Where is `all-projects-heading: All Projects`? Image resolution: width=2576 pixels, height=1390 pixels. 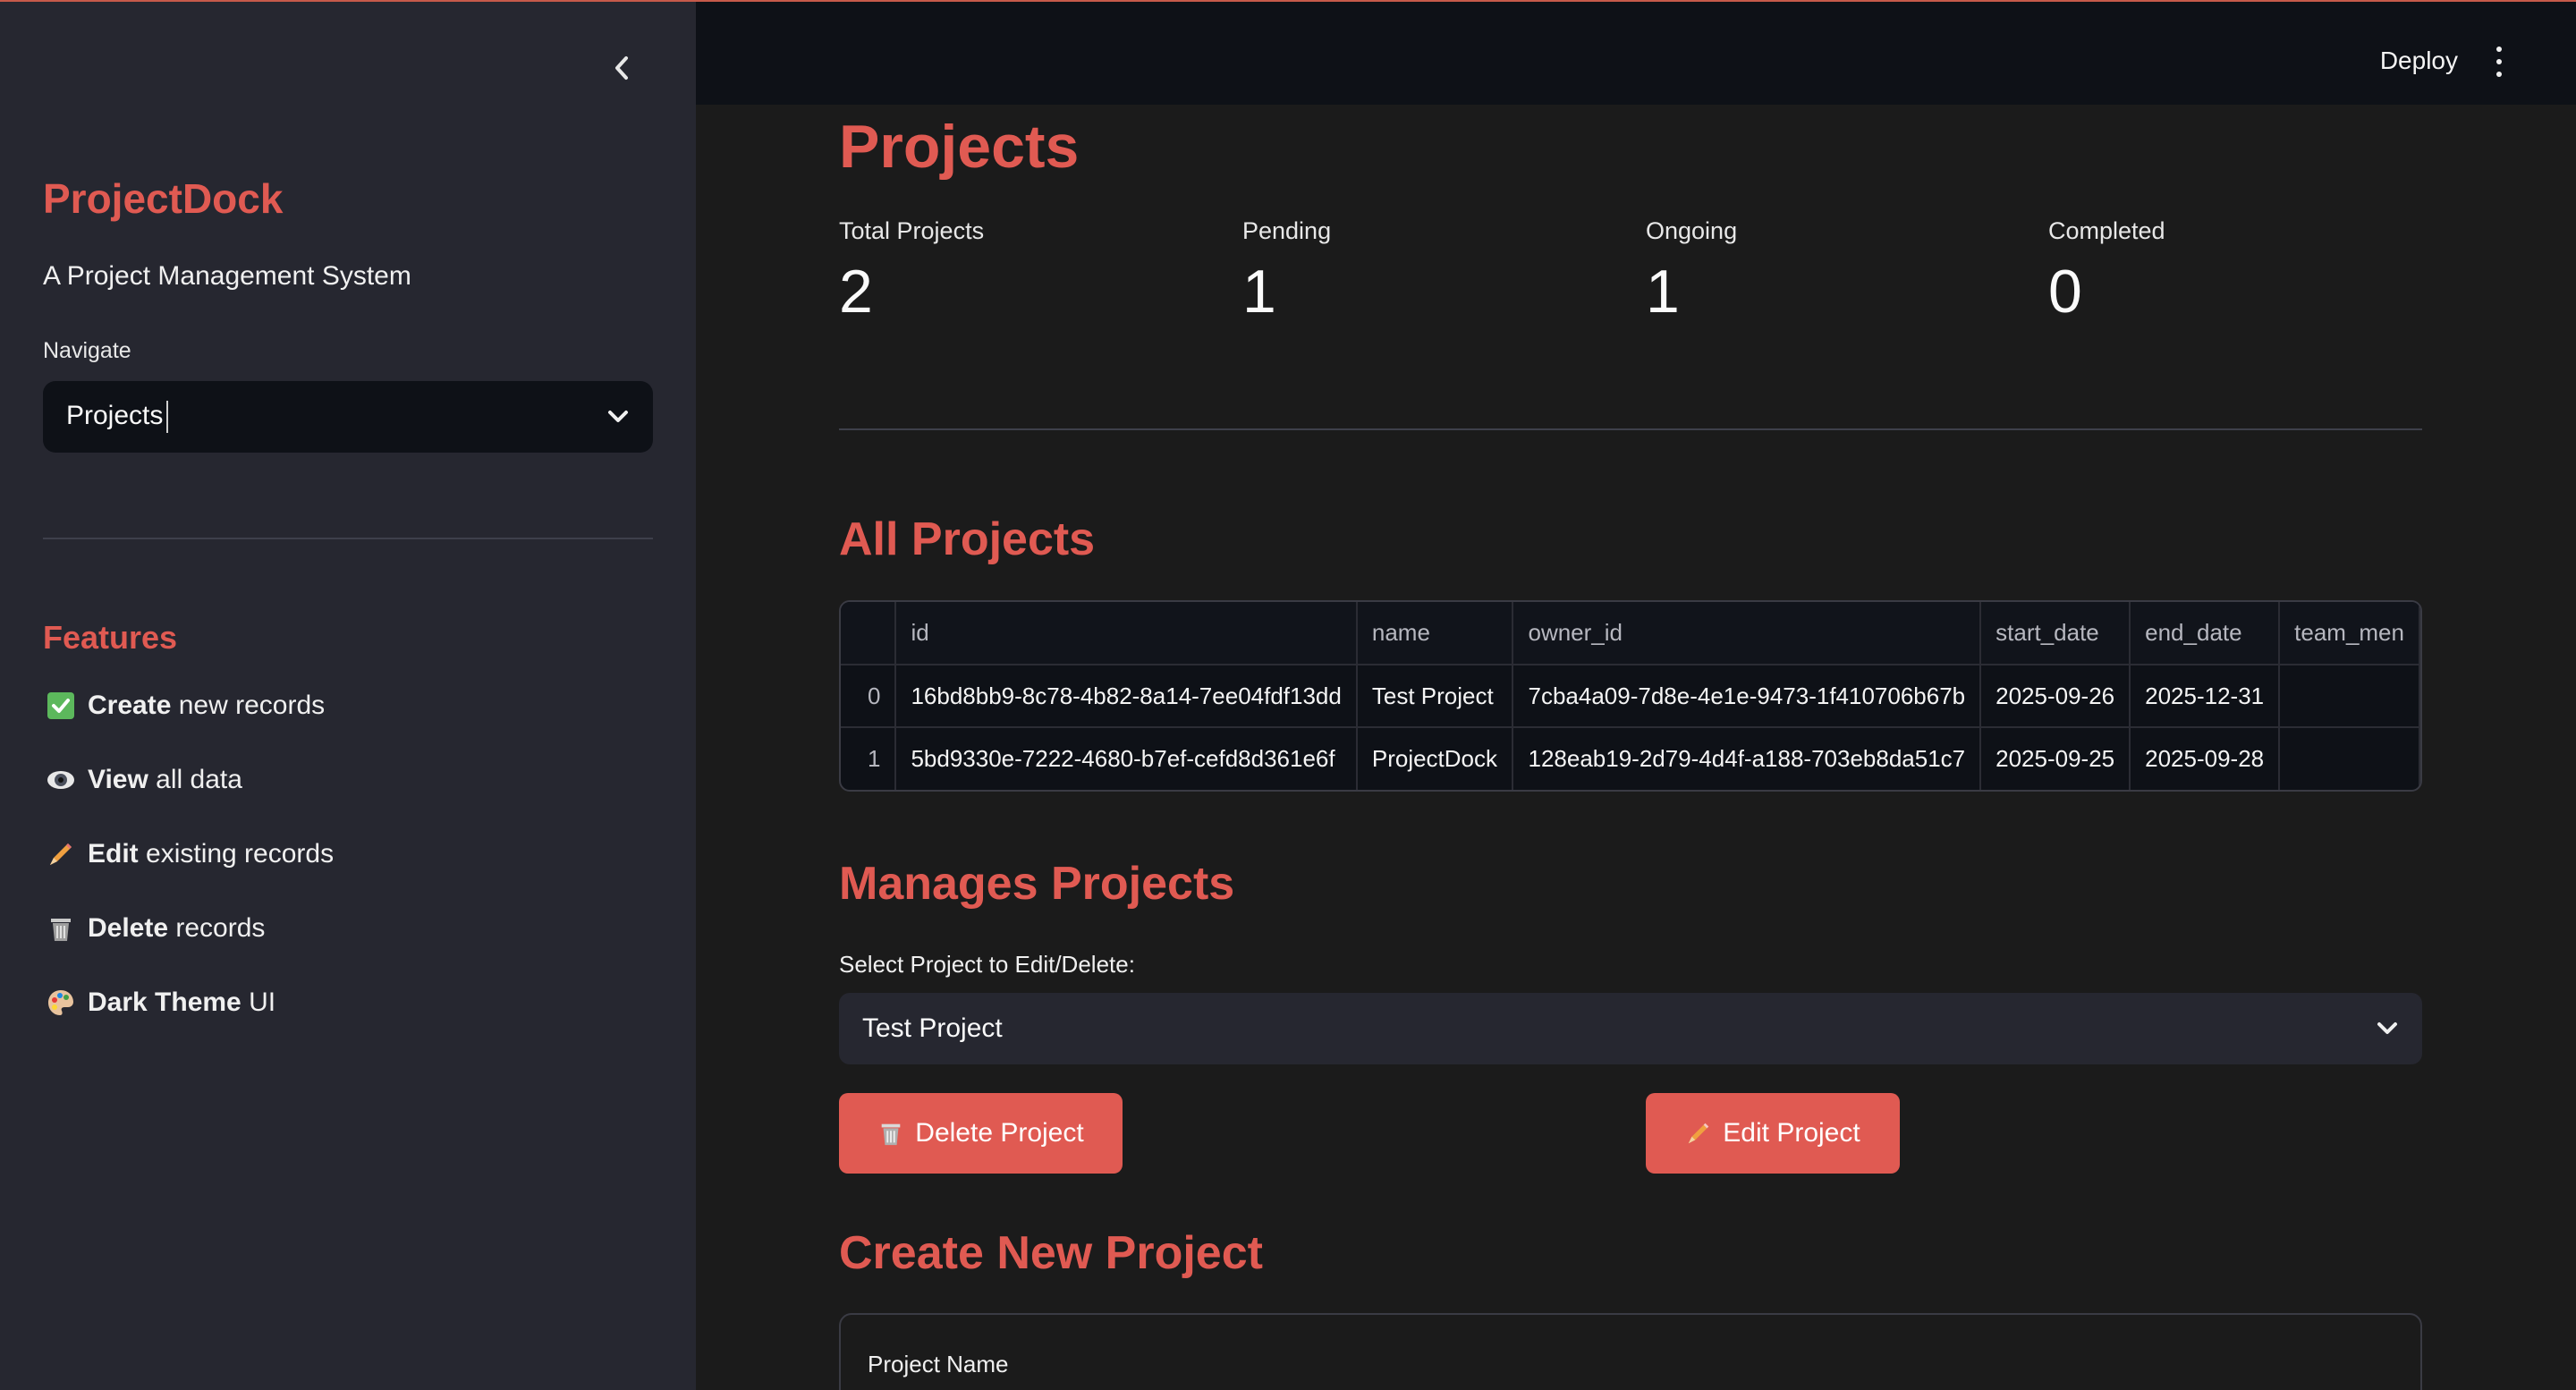 all-projects-heading: All Projects is located at coordinates (967, 539).